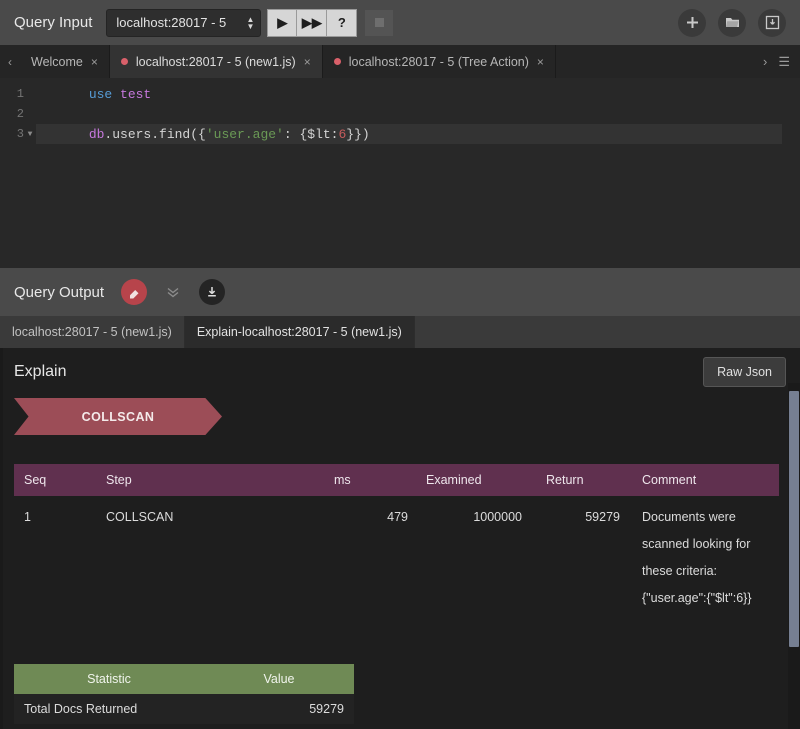 The image size is (800, 729). Describe the element at coordinates (60, 480) in the screenshot. I see `column-header-seq: Seq` at that location.